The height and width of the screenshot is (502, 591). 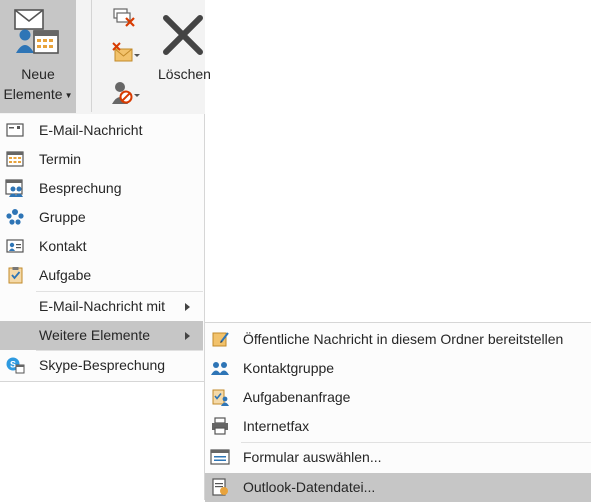 What do you see at coordinates (15, 217) in the screenshot?
I see `group-icon` at bounding box center [15, 217].